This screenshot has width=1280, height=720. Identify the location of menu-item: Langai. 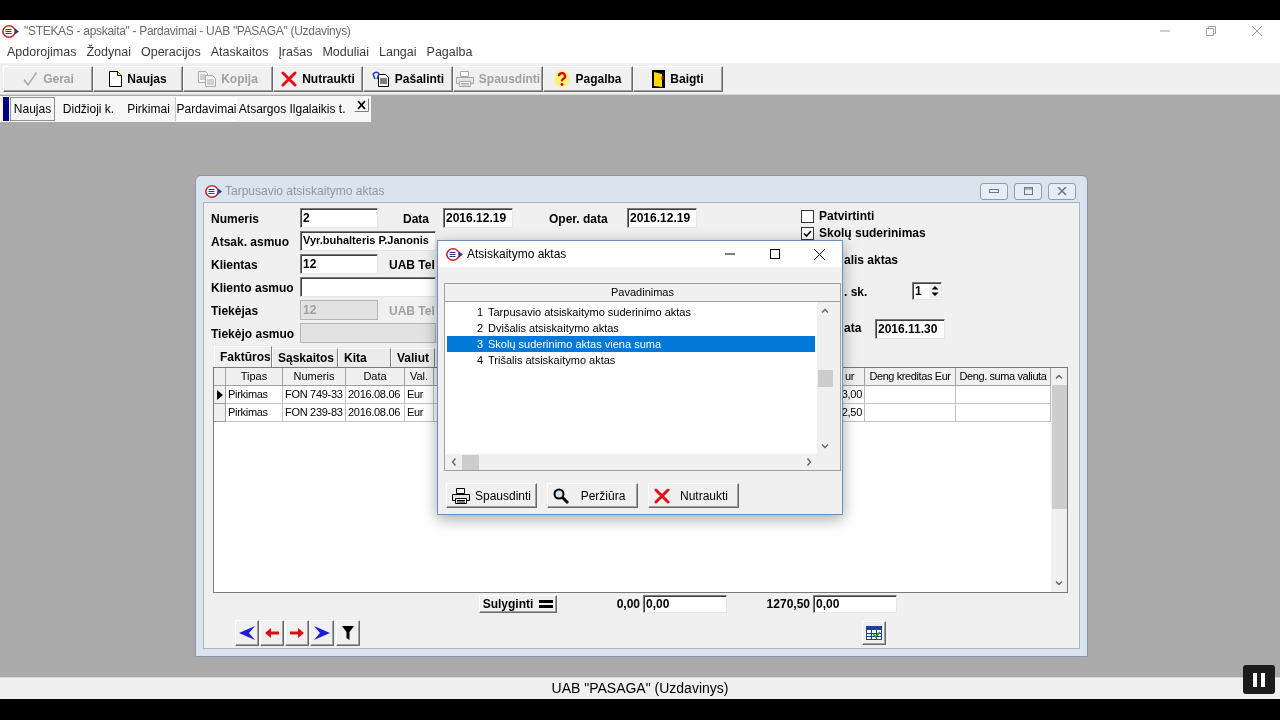
(398, 52).